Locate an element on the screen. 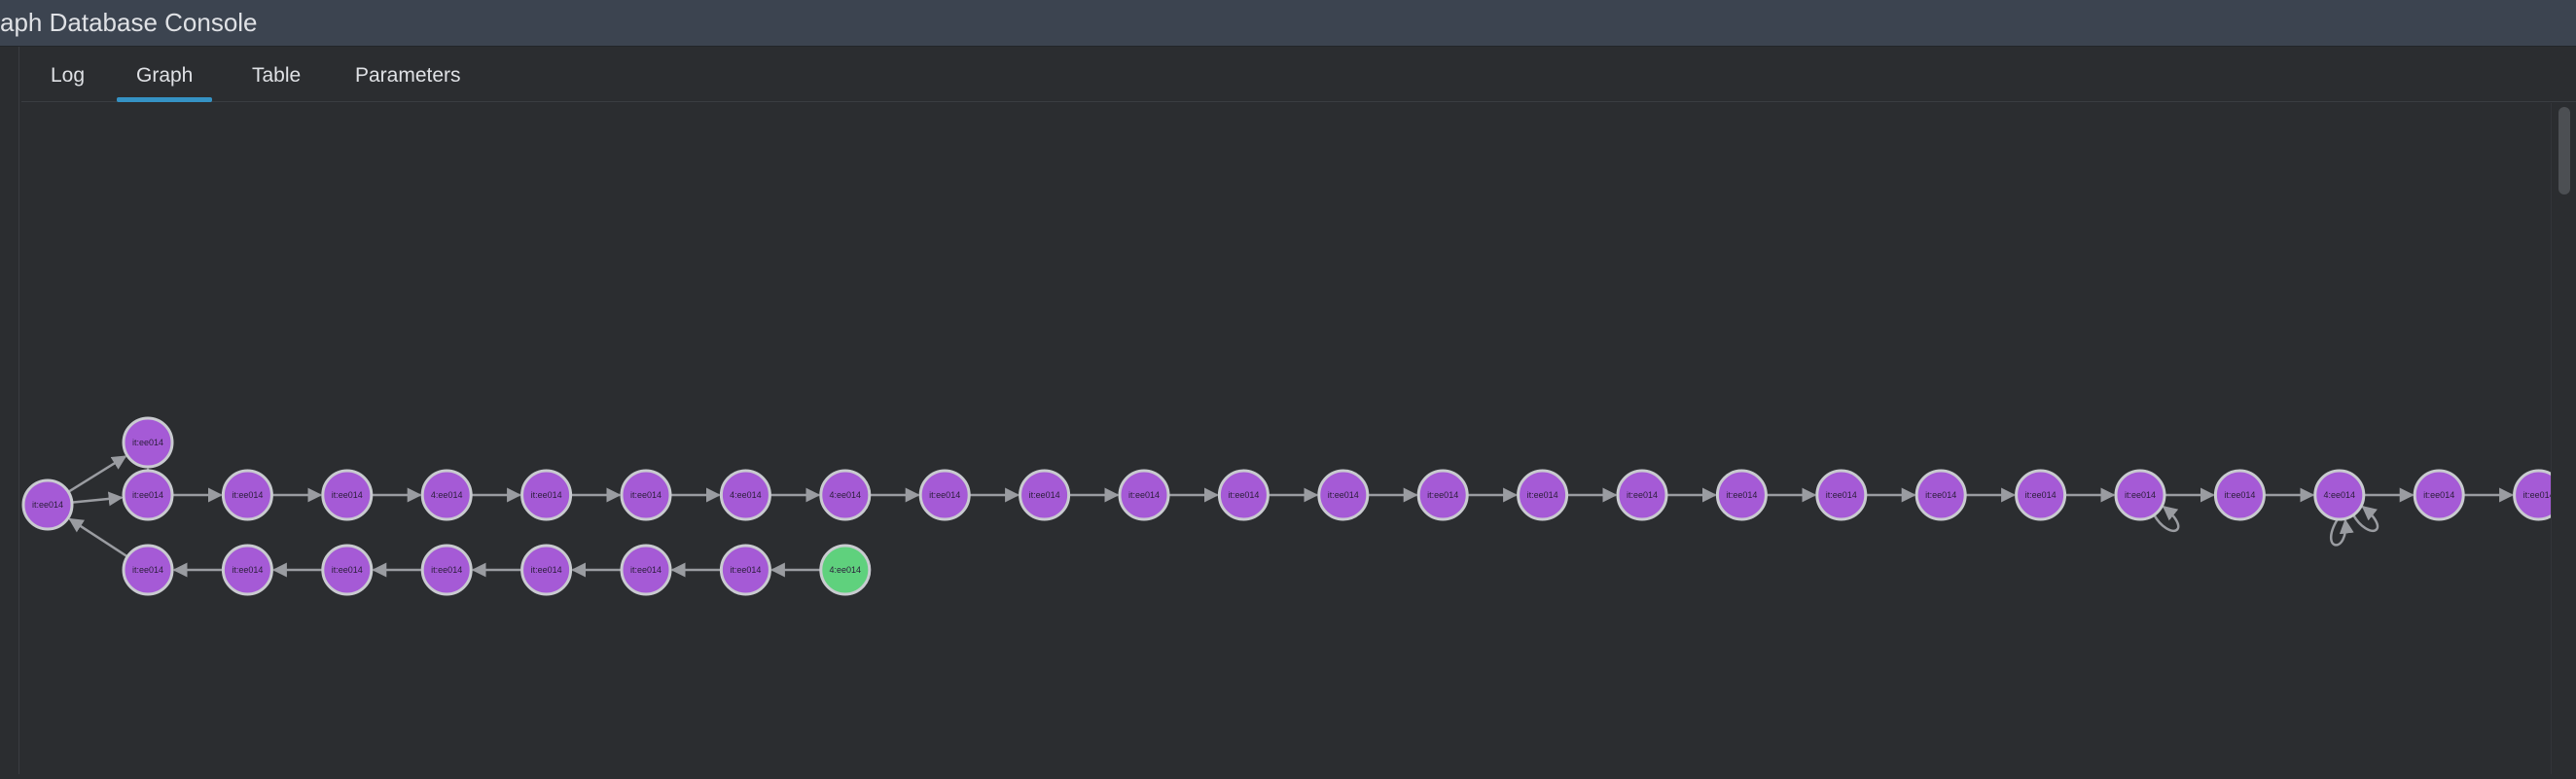 The width and height of the screenshot is (2576, 779). tab-log: Log is located at coordinates (67, 75).